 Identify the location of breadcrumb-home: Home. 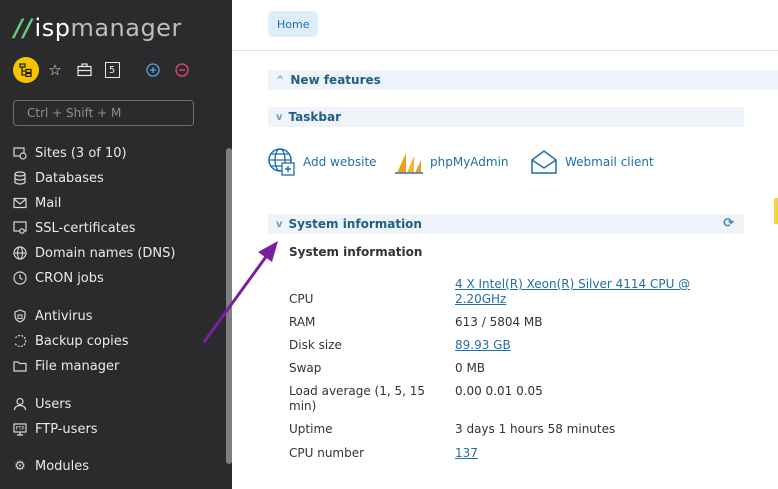
(293, 24).